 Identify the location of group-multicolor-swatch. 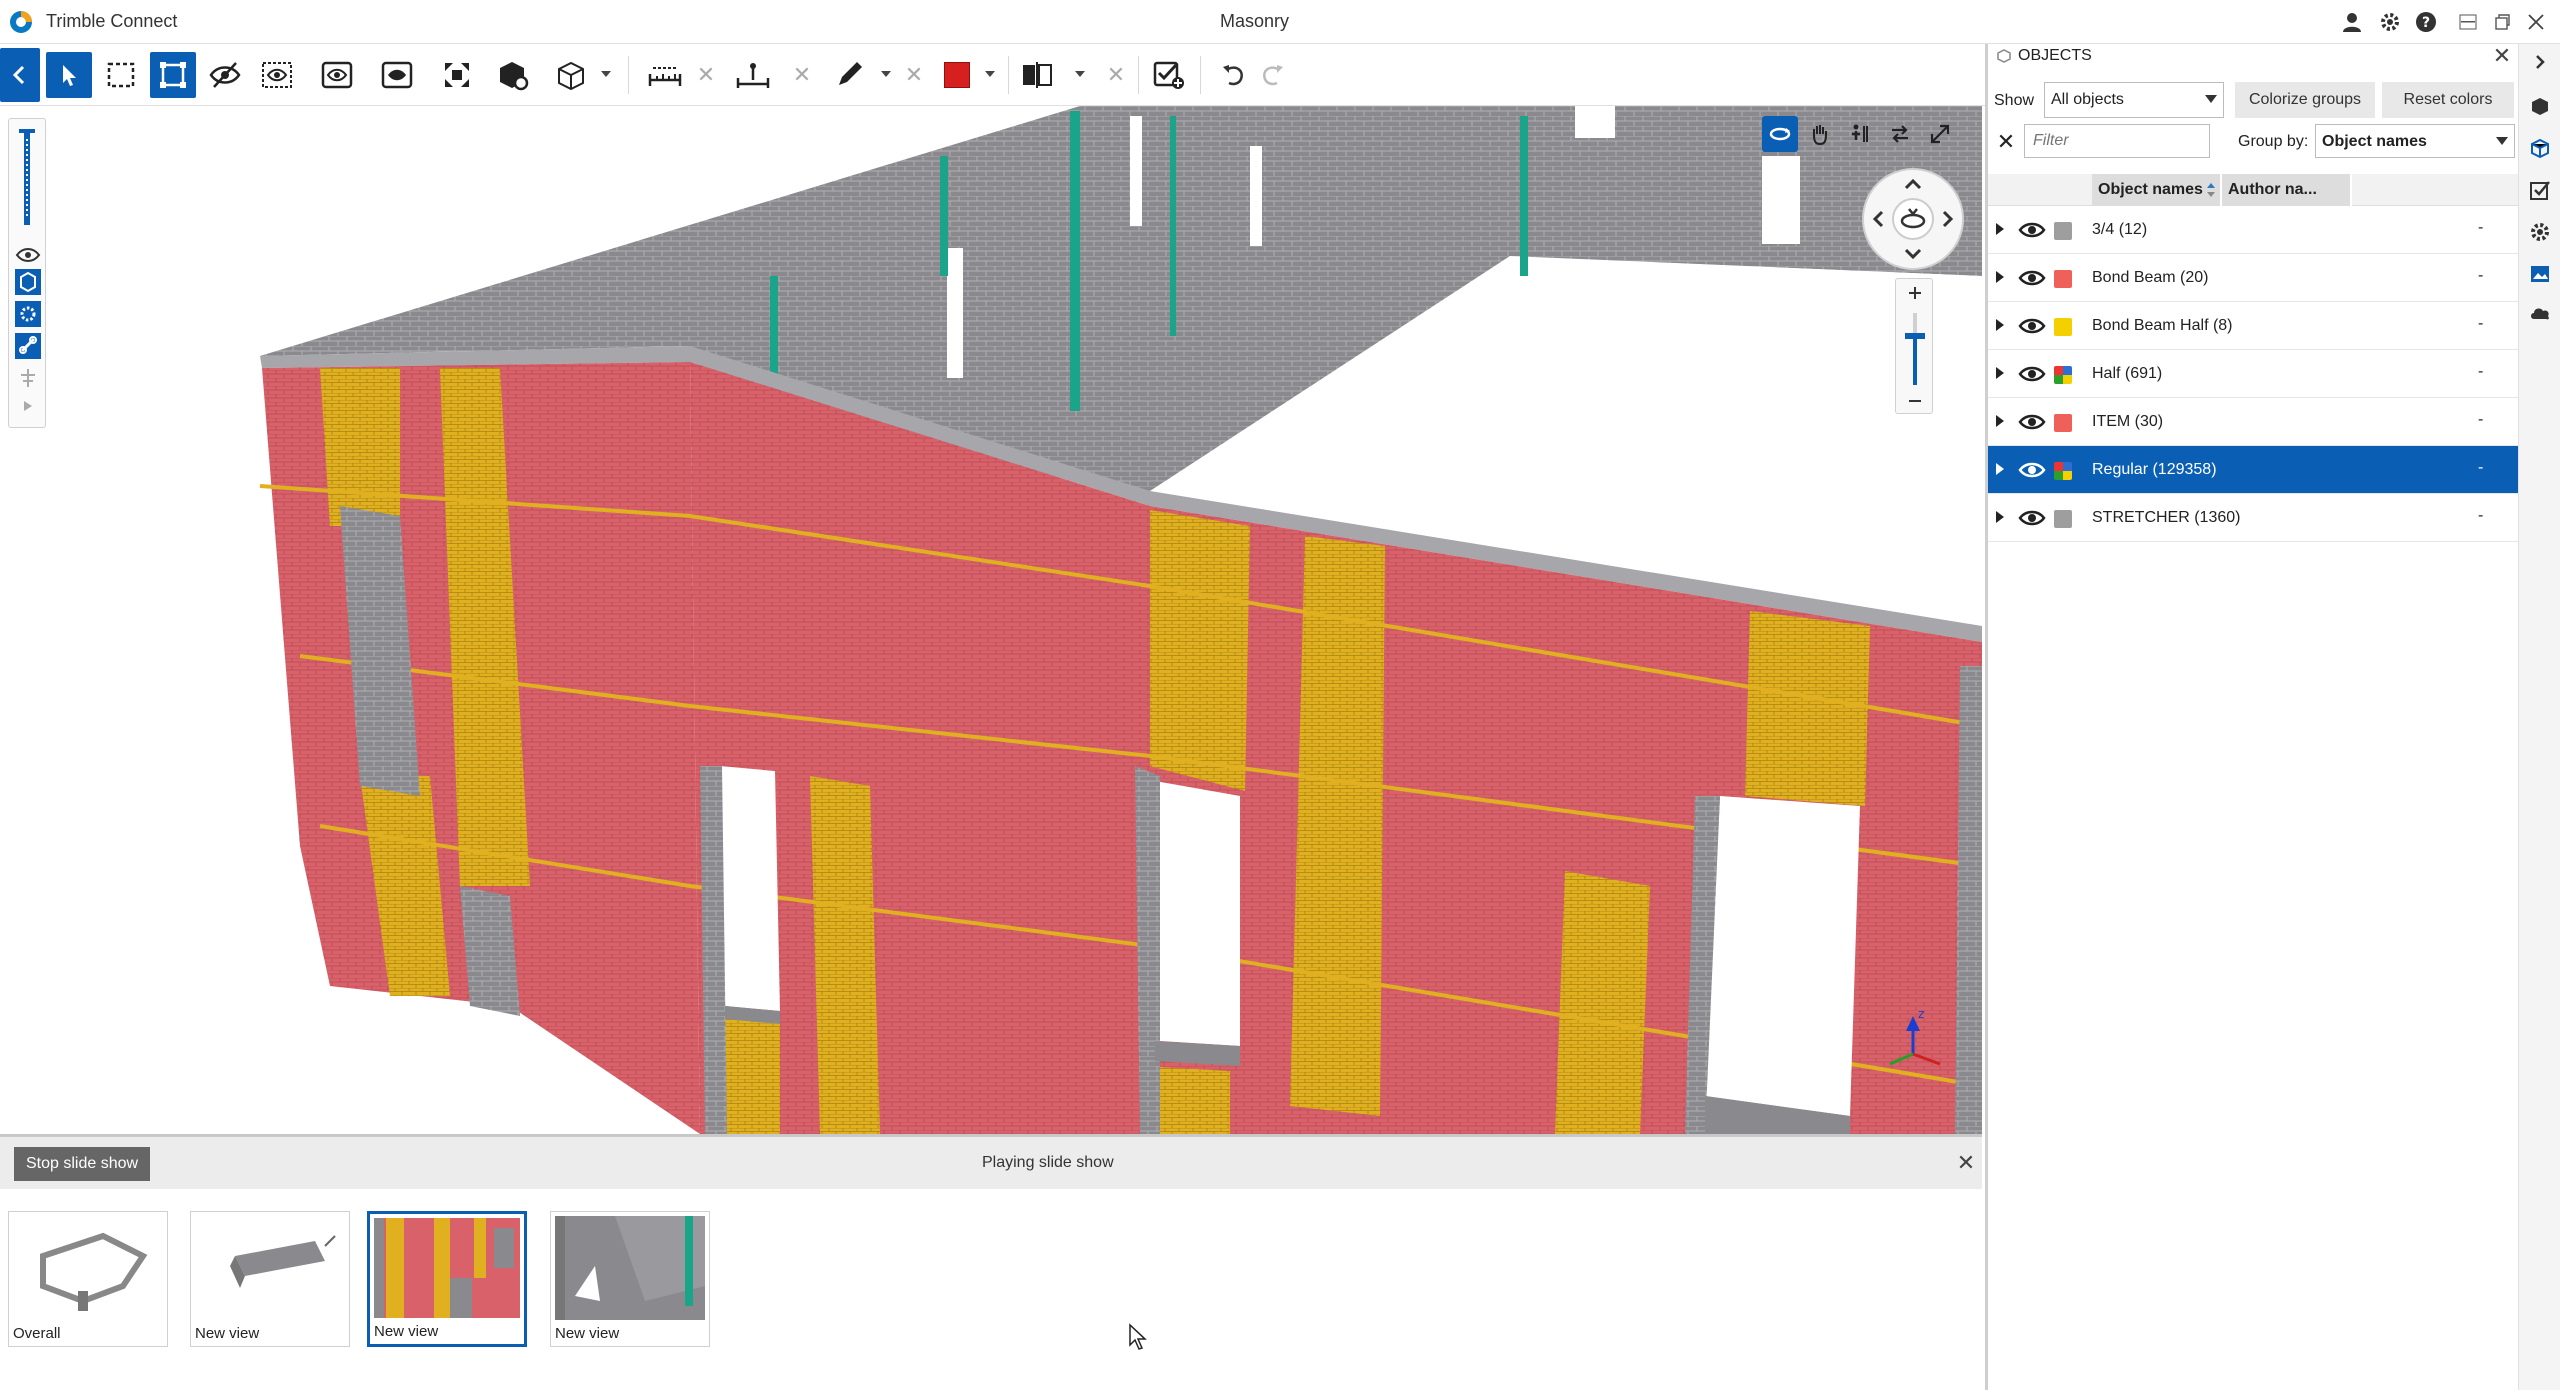
(2063, 471).